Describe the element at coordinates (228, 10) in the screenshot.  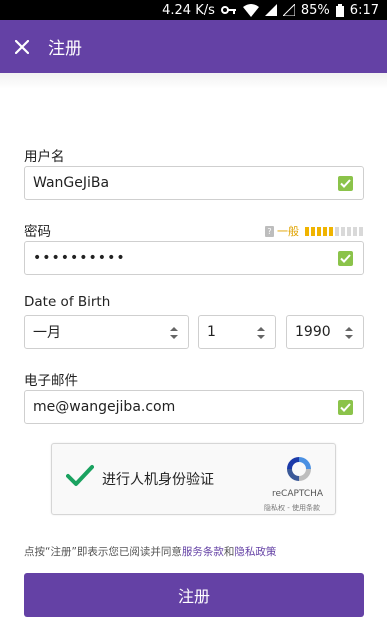
I see `key-icon` at that location.